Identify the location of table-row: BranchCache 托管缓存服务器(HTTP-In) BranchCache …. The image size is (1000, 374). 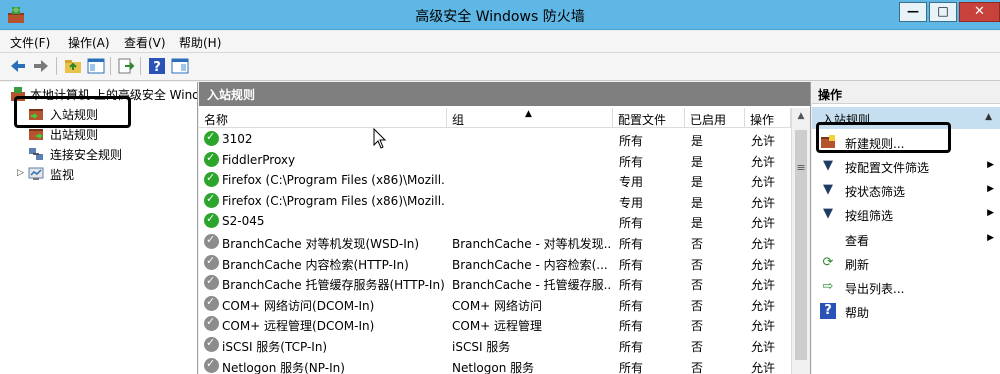
(495, 283).